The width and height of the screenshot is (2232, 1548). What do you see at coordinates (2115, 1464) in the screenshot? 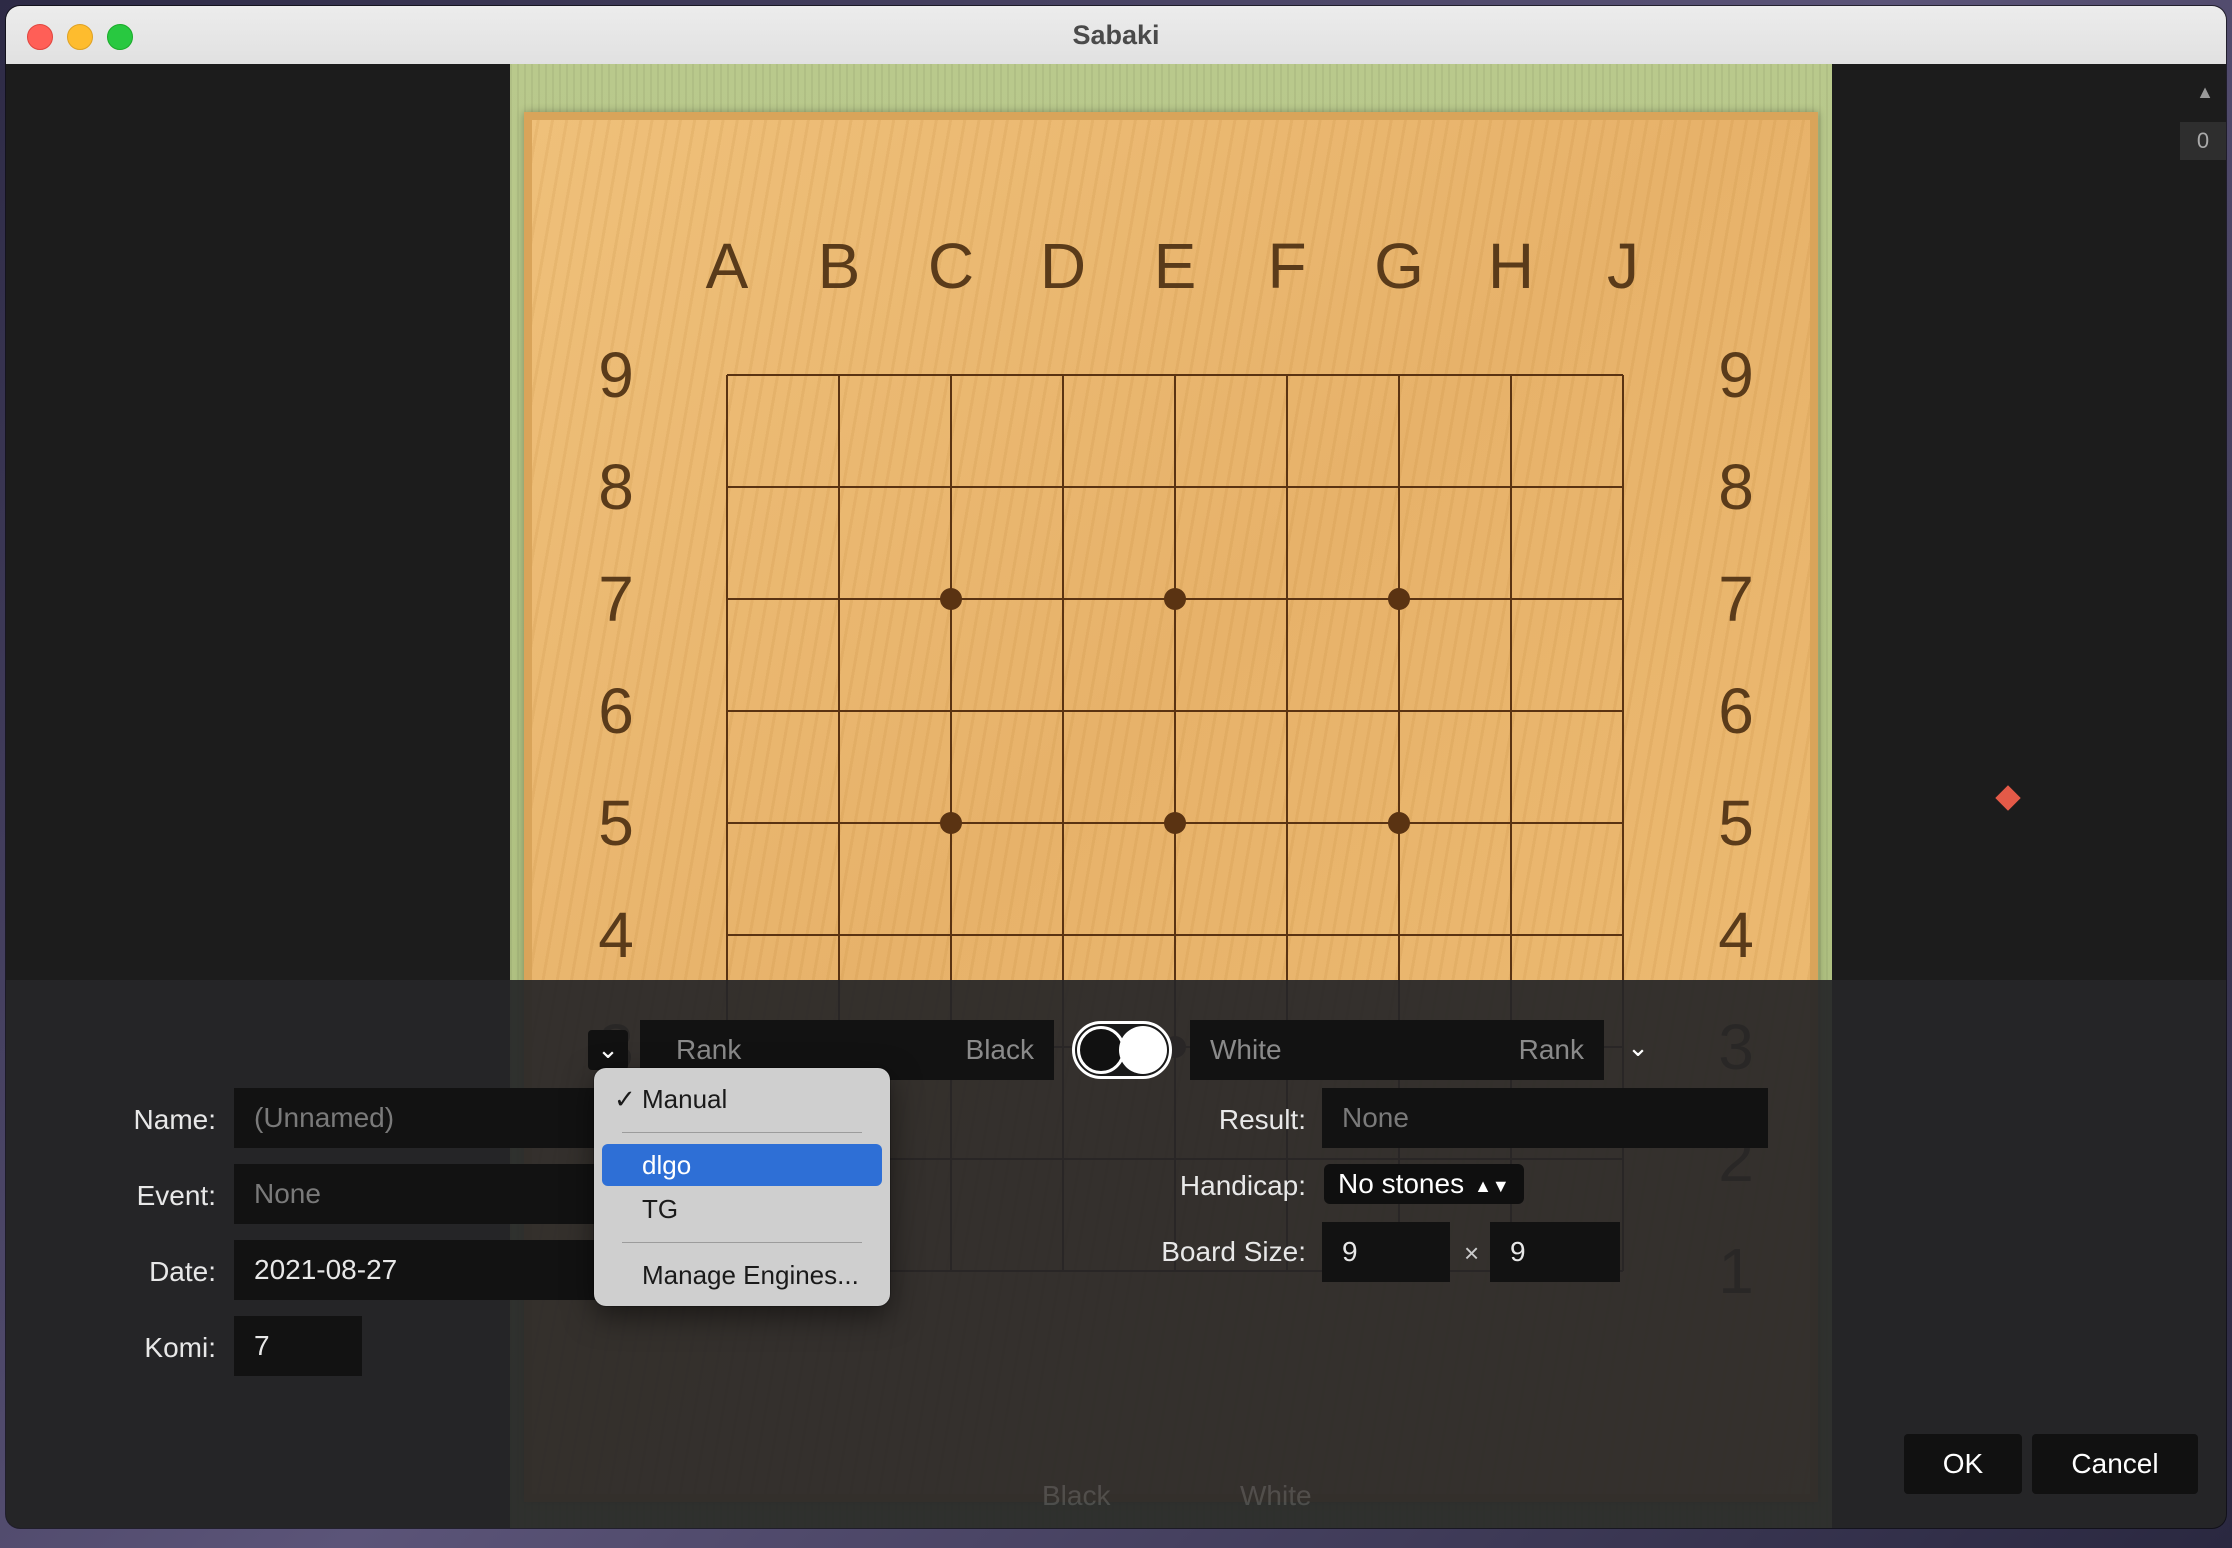
I see `cancel-button: Cancel` at bounding box center [2115, 1464].